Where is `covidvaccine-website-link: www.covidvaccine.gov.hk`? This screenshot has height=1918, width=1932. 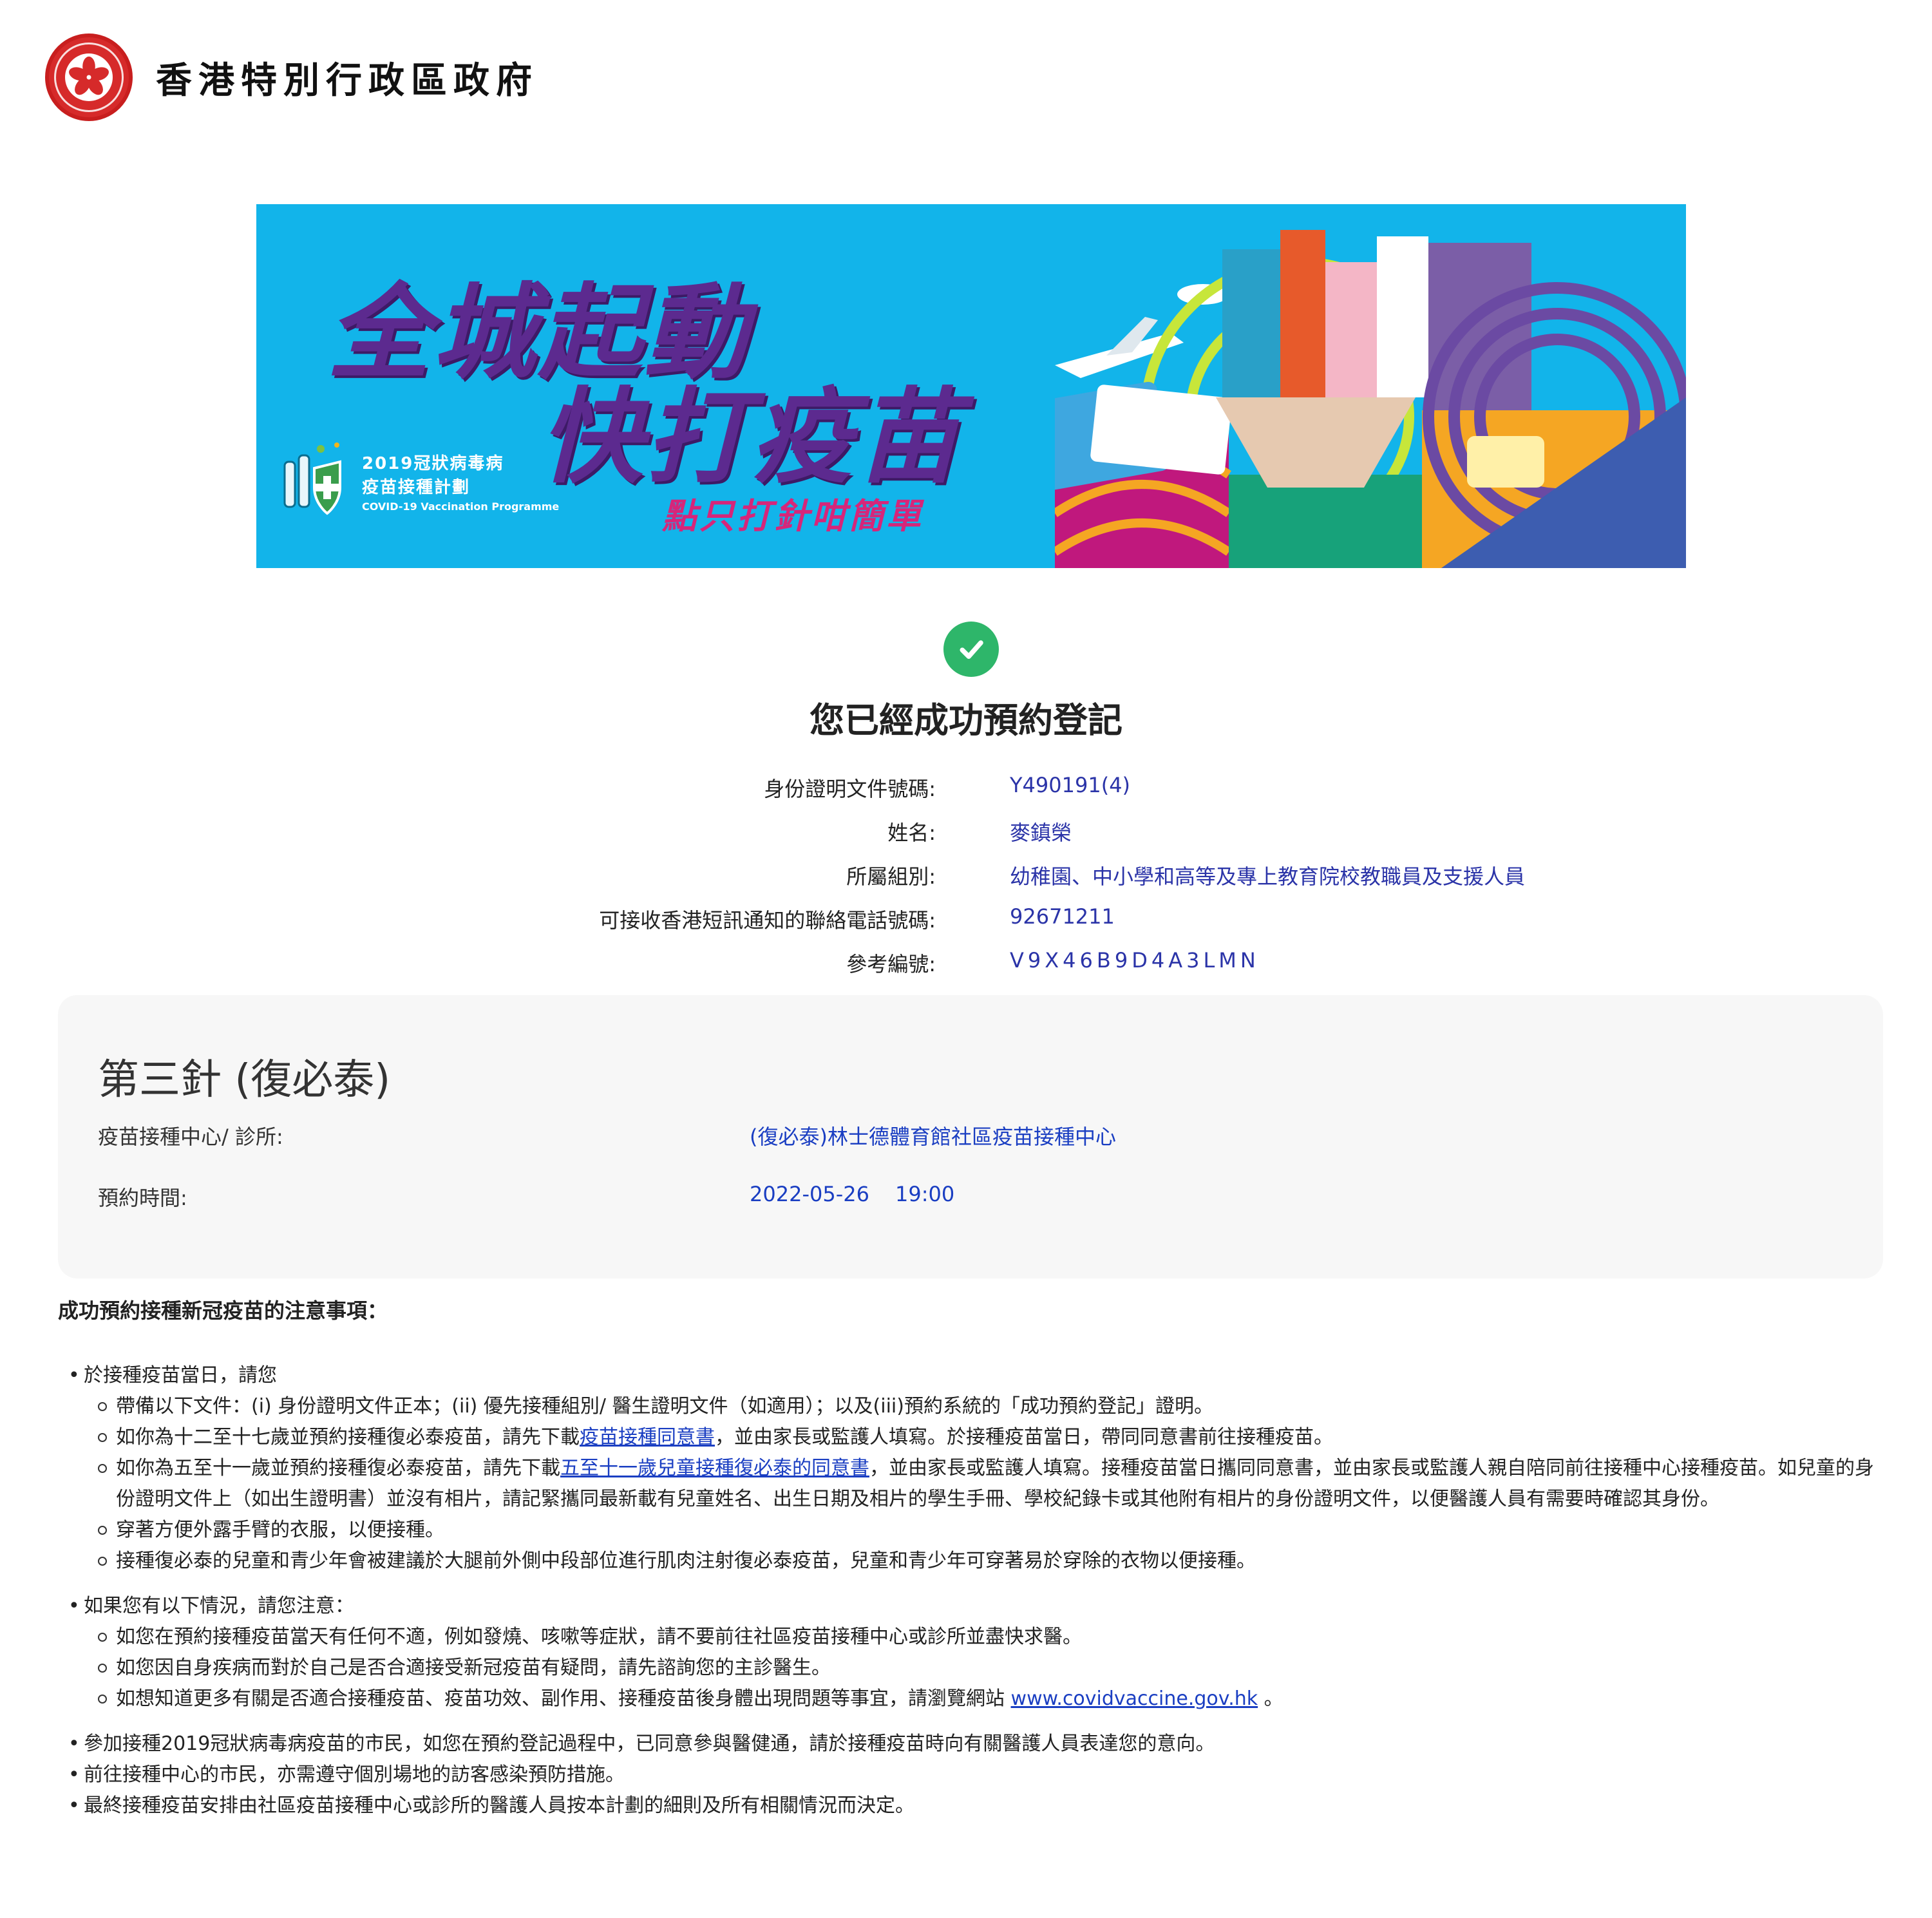 covidvaccine-website-link: www.covidvaccine.gov.hk is located at coordinates (1134, 1698).